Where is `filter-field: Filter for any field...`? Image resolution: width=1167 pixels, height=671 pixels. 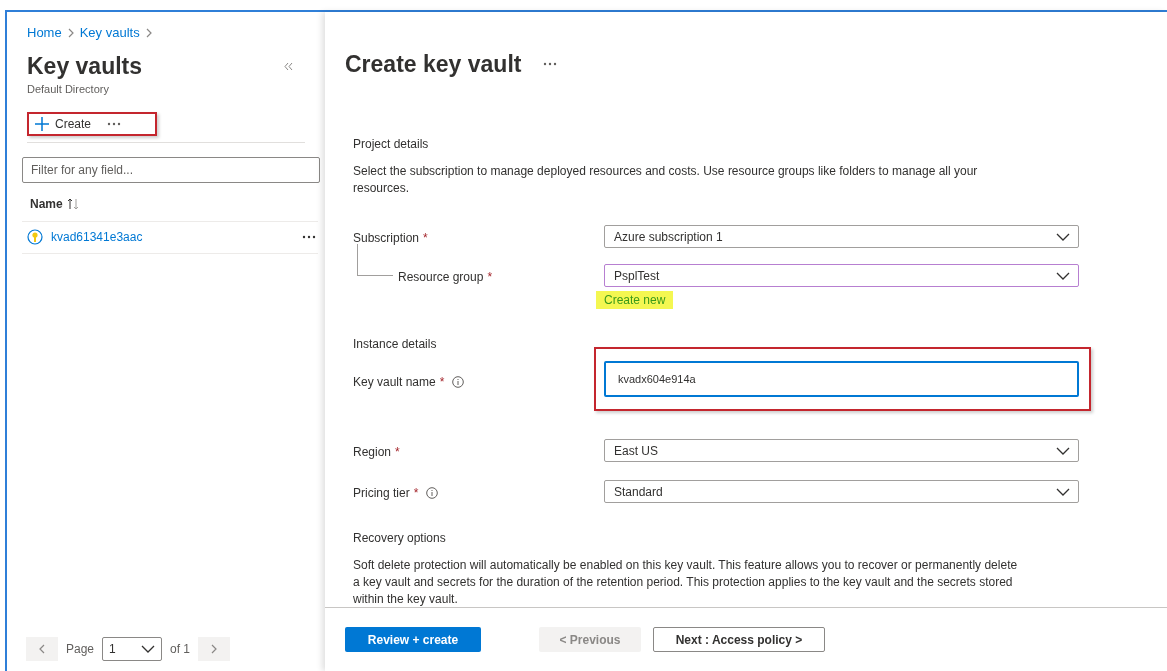
filter-field: Filter for any field... is located at coordinates (171, 169).